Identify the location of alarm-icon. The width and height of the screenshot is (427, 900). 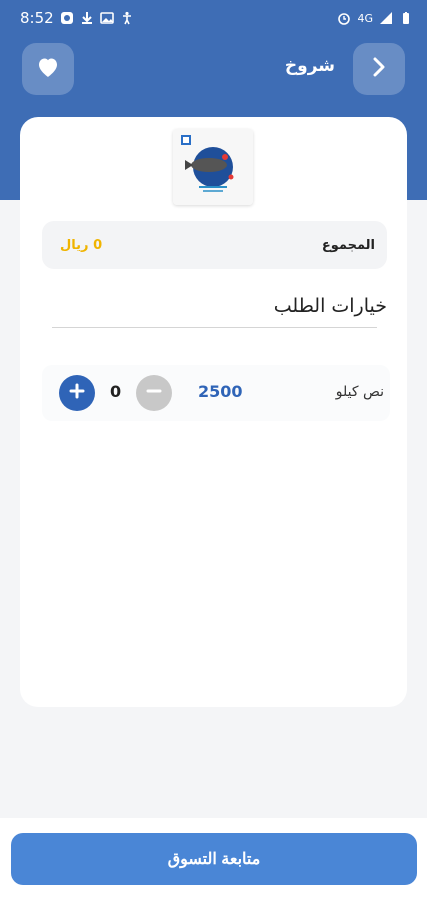
(344, 18).